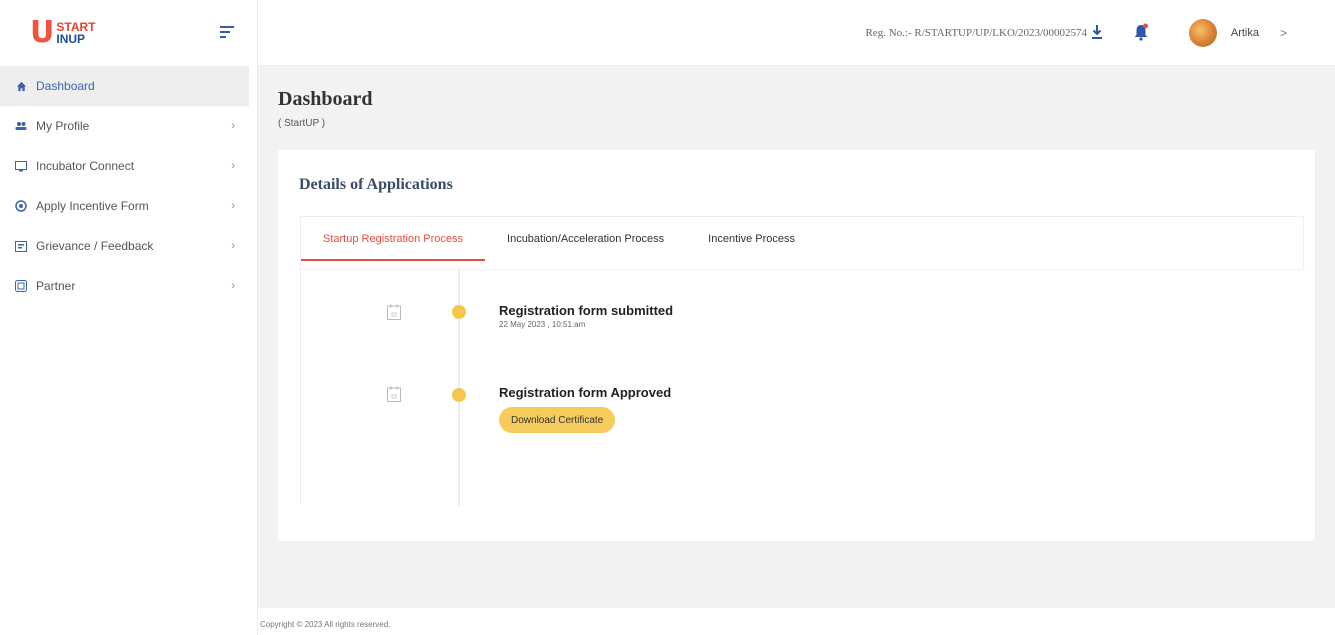 This screenshot has height=635, width=1335. What do you see at coordinates (557, 420) in the screenshot?
I see `download-certificate-button: Download Certificate` at bounding box center [557, 420].